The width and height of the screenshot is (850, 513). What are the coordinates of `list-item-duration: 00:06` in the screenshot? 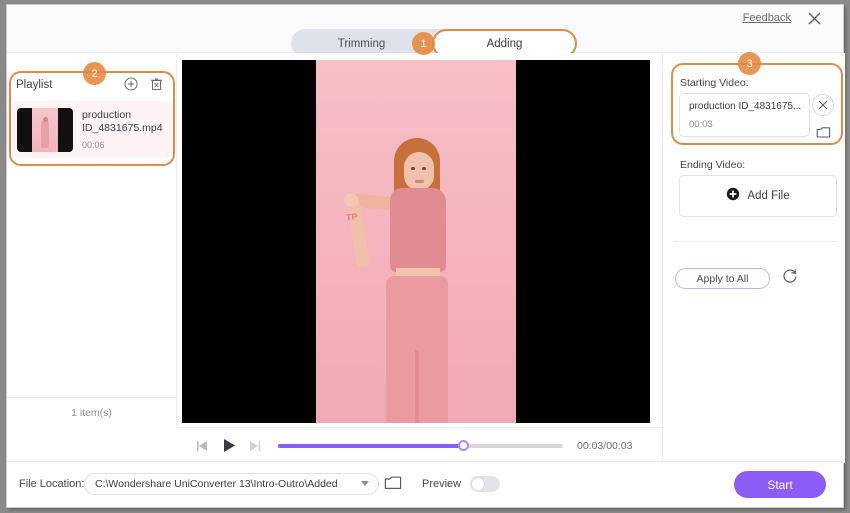 It's located at (93, 145).